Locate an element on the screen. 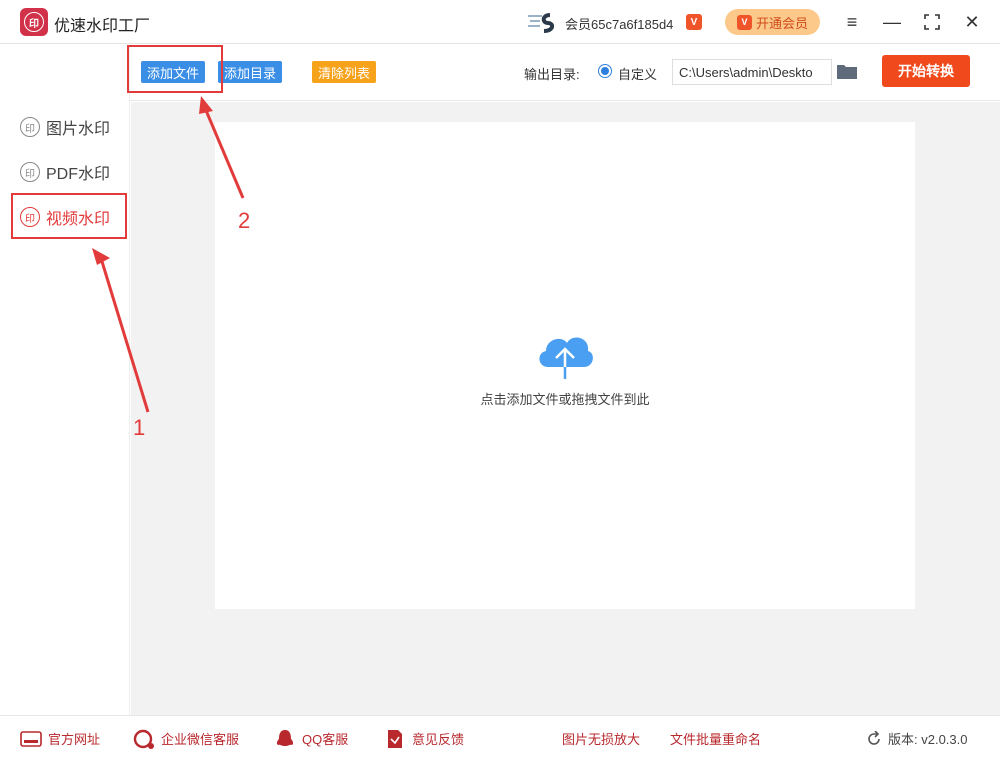  start-convert-button: 开始转换 is located at coordinates (926, 71).